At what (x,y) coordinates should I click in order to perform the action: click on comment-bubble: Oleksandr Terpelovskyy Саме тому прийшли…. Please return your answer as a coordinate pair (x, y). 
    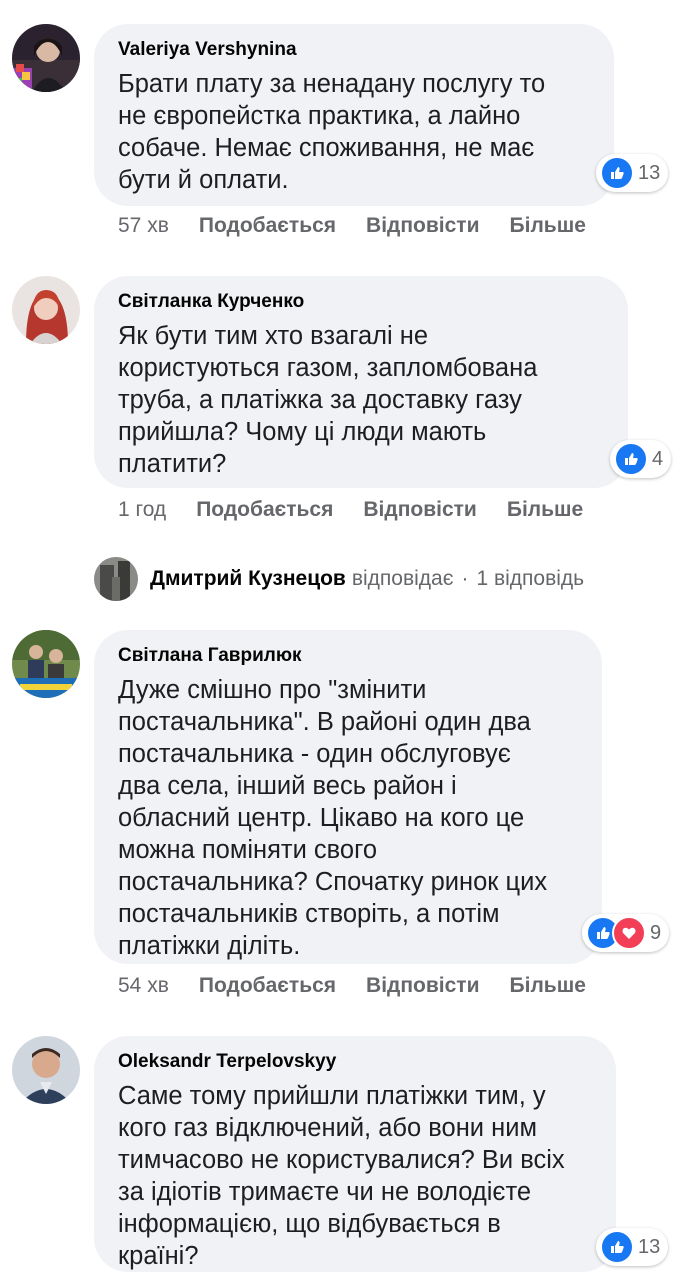
    Looking at the image, I should click on (355, 1154).